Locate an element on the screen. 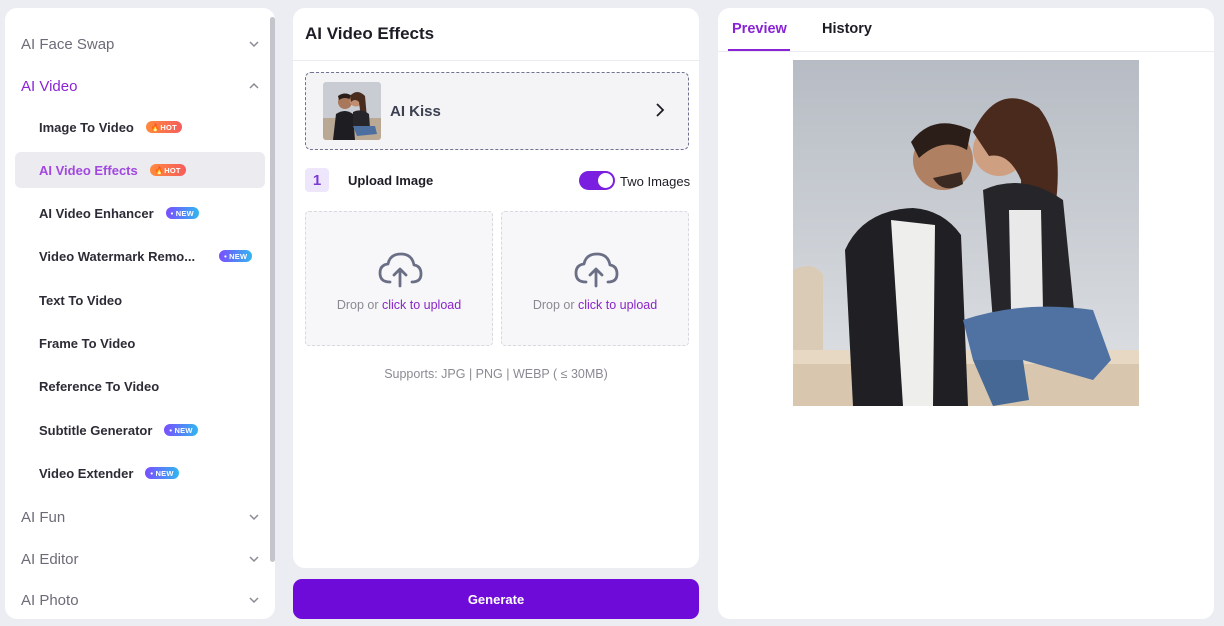 The width and height of the screenshot is (1224, 626). chevron-up-icon is located at coordinates (254, 85).